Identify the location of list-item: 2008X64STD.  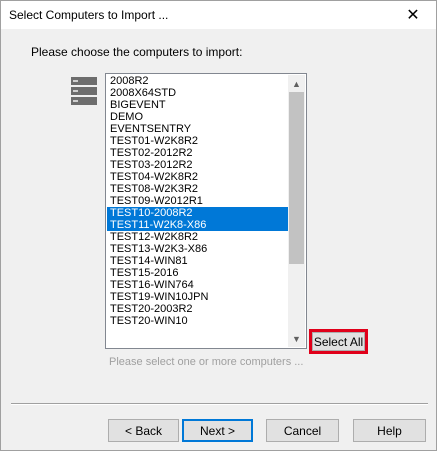
(199, 93).